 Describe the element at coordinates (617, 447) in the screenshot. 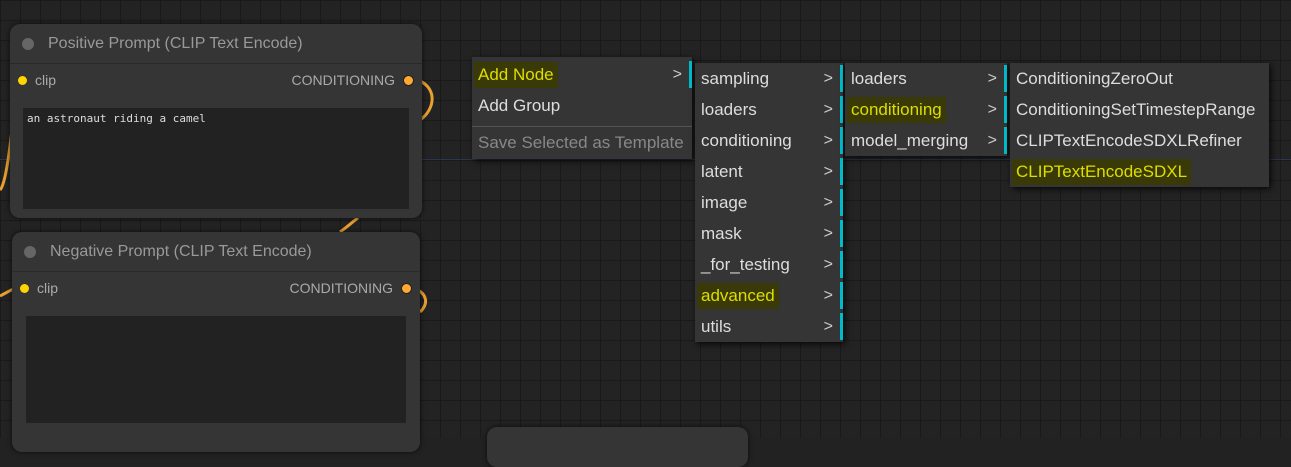

I see `partial-node` at that location.